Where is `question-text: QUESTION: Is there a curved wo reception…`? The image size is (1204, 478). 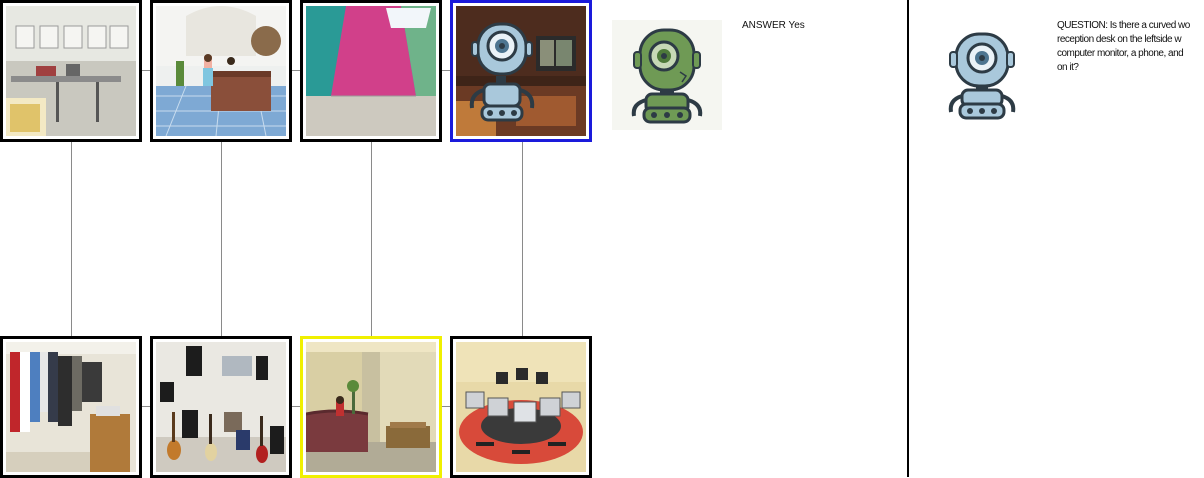
question-text: QUESTION: Is there a curved wo reception… is located at coordinates (1123, 46).